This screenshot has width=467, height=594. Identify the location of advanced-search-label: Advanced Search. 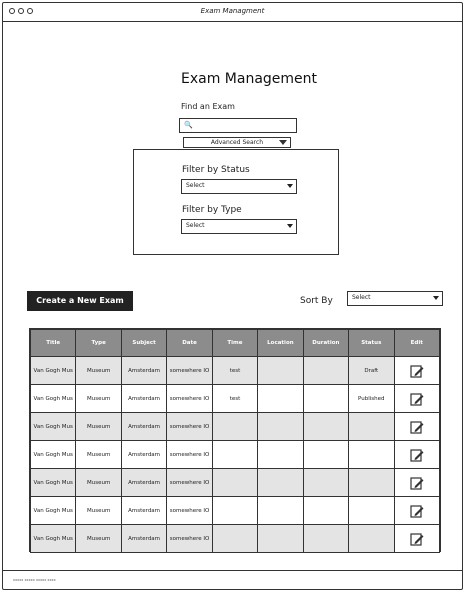
(237, 142).